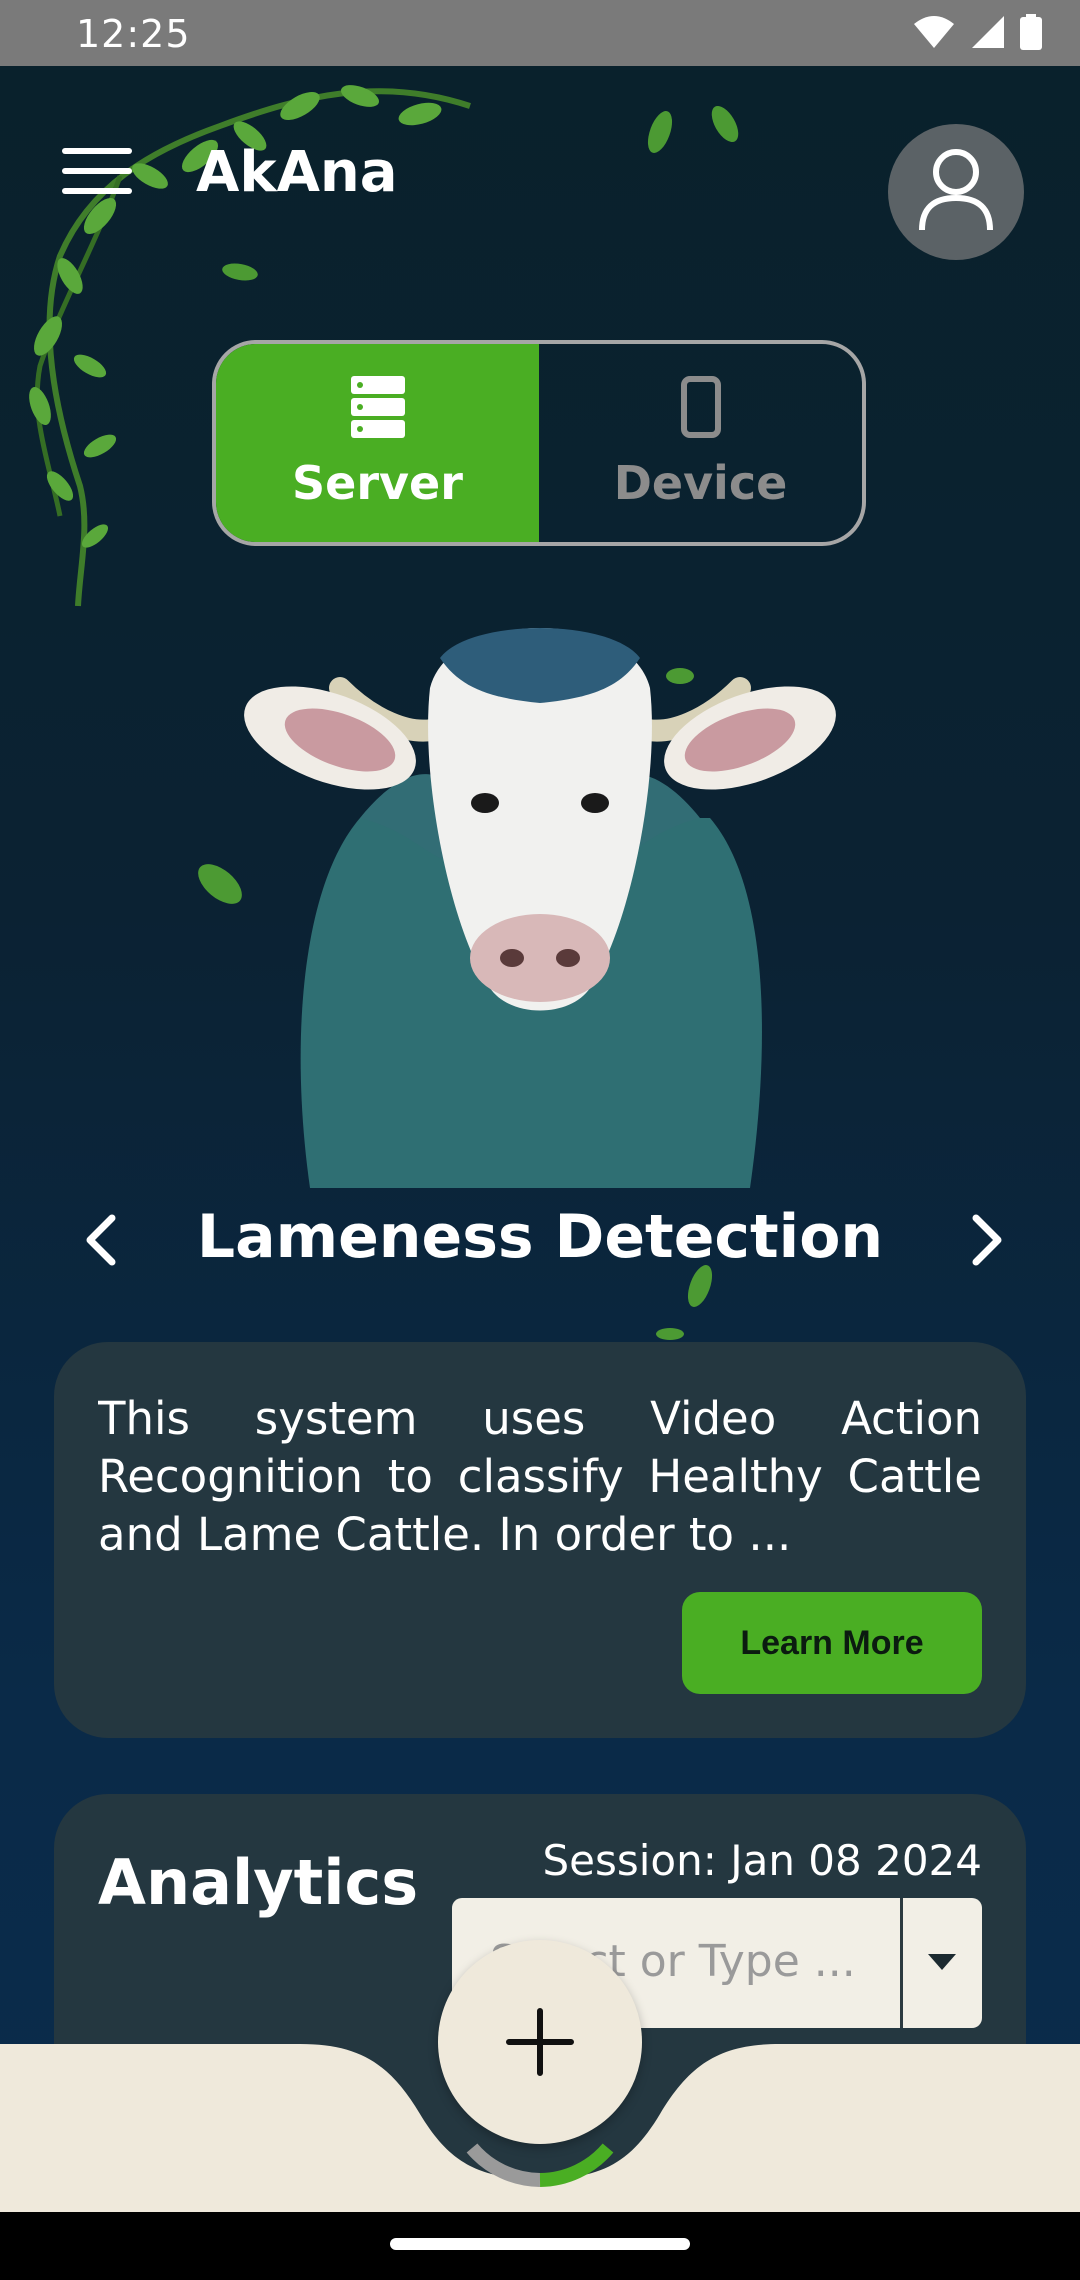 This screenshot has height=2280, width=1080. I want to click on wifi-icon, so click(934, 32).